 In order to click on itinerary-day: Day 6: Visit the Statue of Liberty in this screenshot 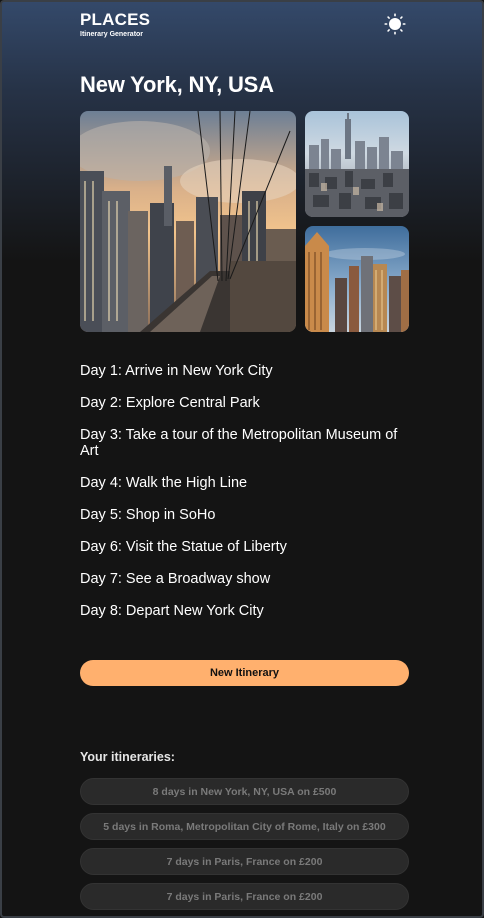, I will do `click(183, 547)`.